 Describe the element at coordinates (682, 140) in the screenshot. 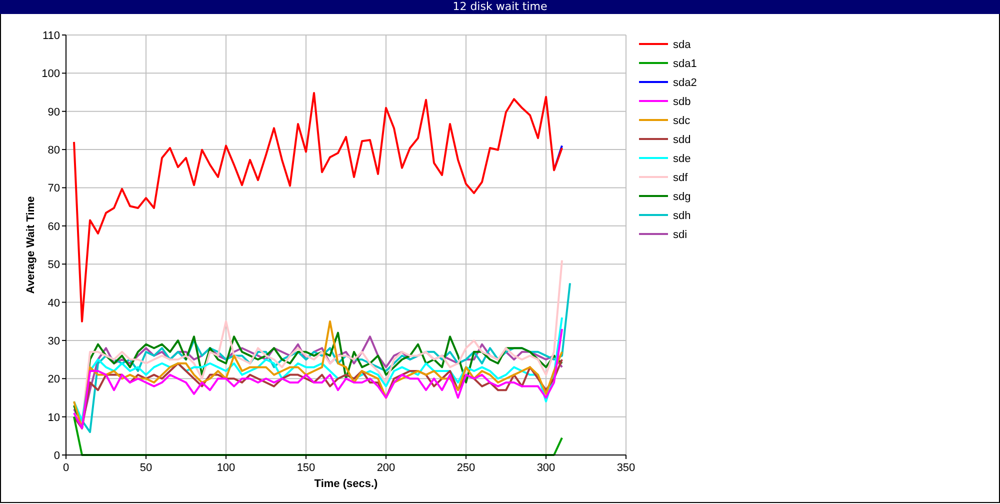

I see `legend-label: sdd` at that location.